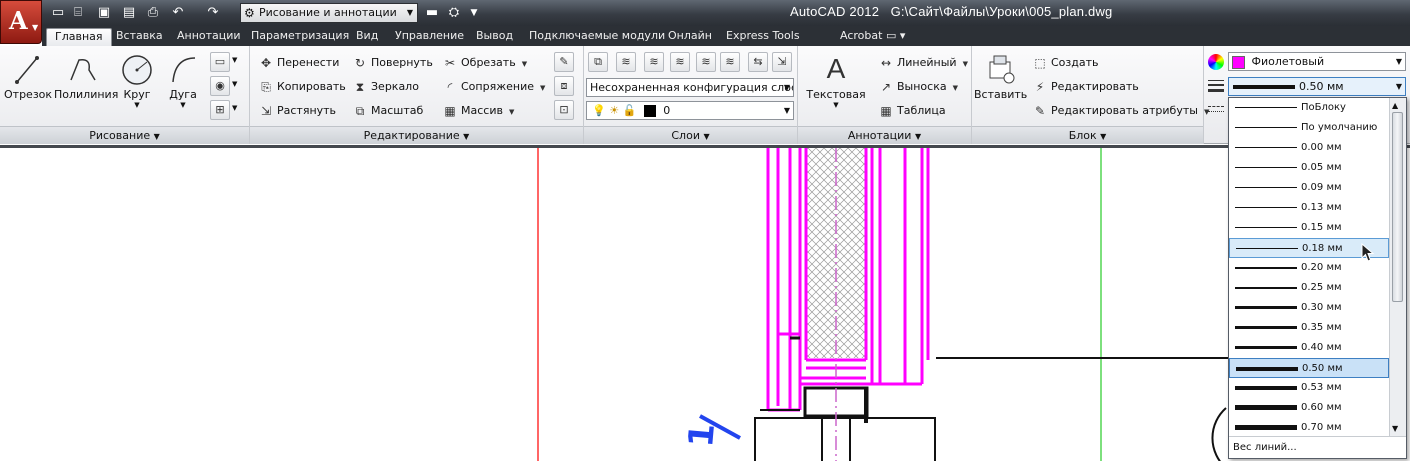 This screenshot has height=461, width=1410. What do you see at coordinates (474, 13) in the screenshot?
I see `qat-menu-icon: ▼` at bounding box center [474, 13].